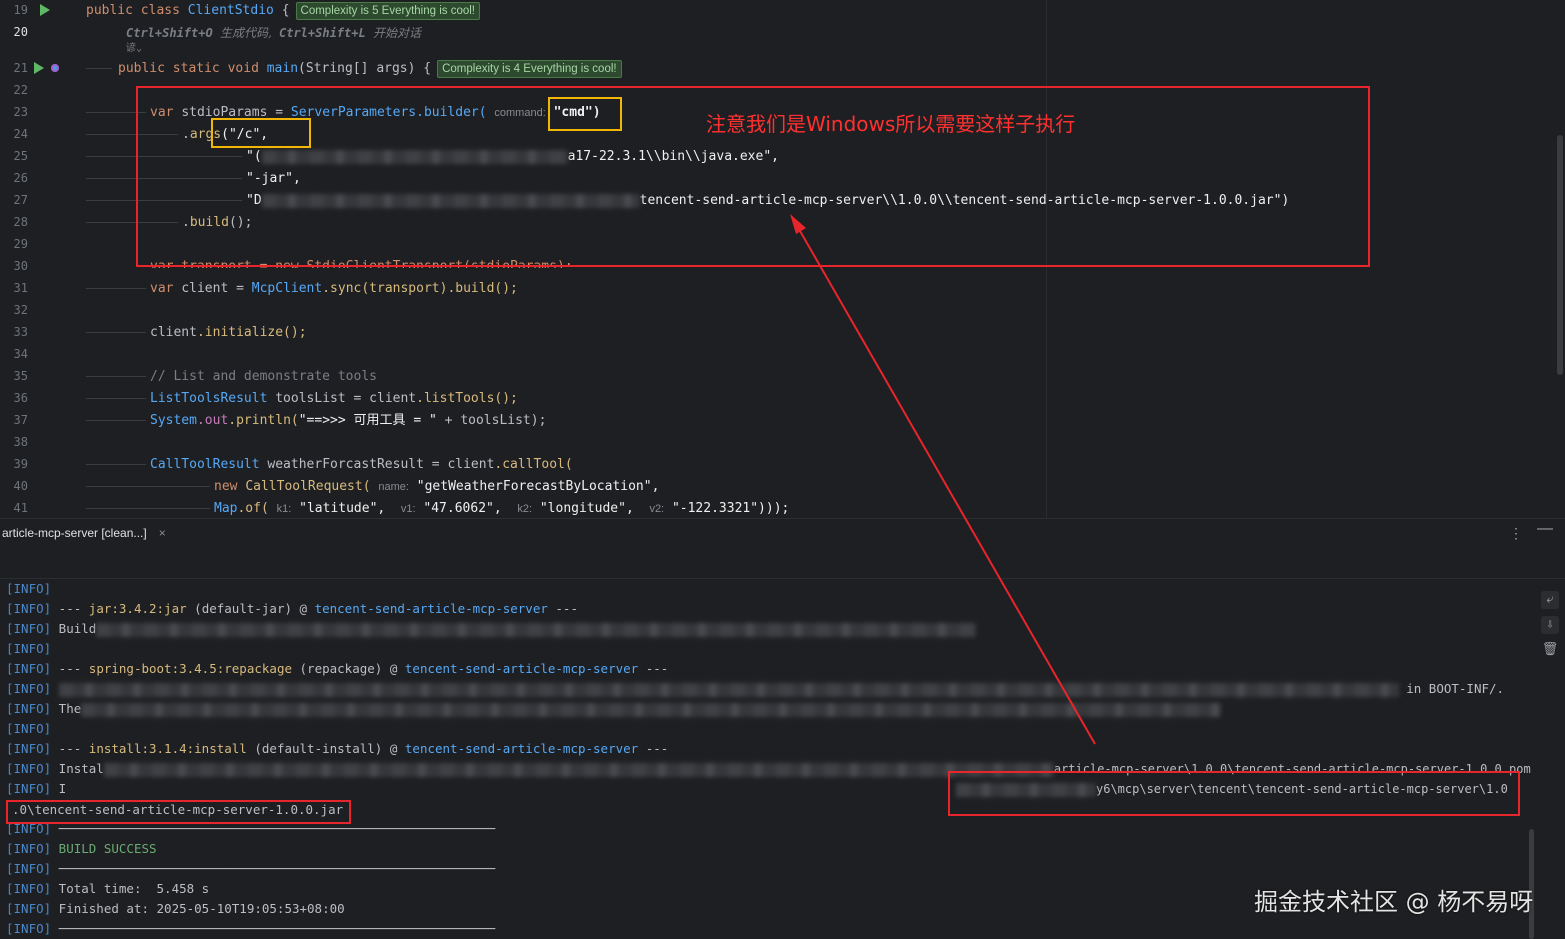 Image resolution: width=1565 pixels, height=939 pixels. Describe the element at coordinates (943, 479) in the screenshot. I see `annotation-arrow` at that location.